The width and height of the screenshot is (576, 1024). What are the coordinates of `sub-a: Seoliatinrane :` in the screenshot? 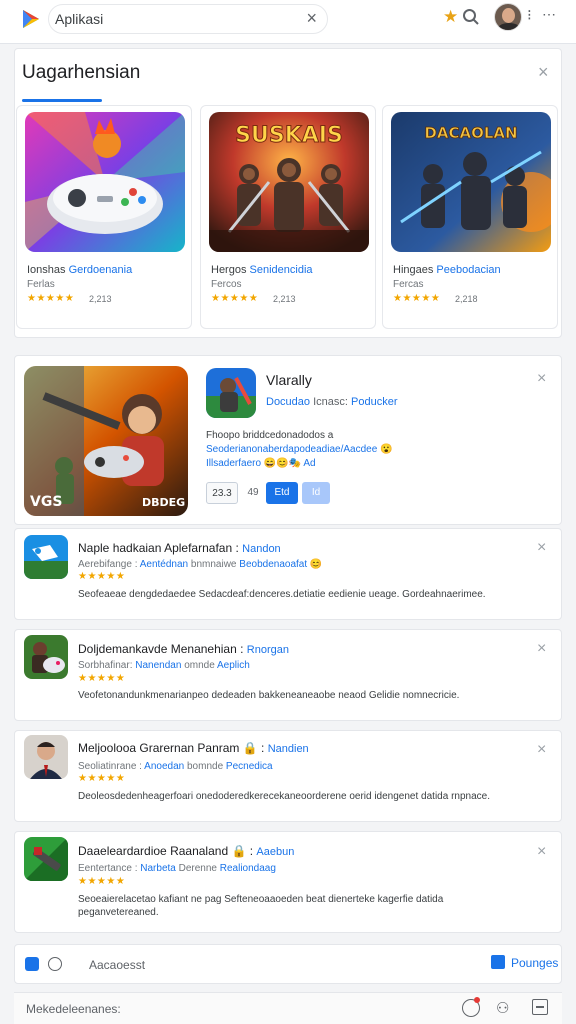 It's located at (110, 766).